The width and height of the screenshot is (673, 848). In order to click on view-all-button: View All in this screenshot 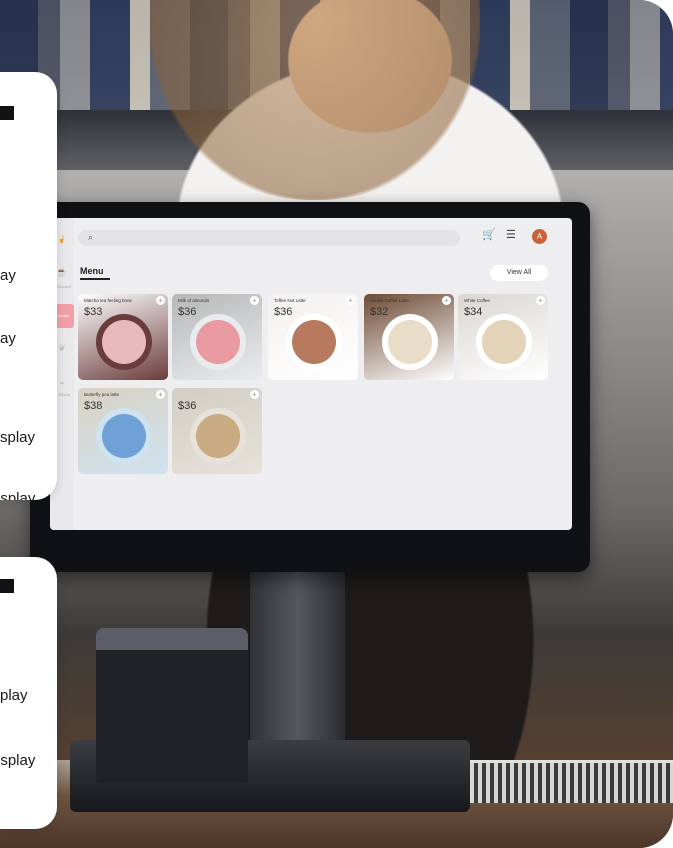, I will do `click(519, 273)`.